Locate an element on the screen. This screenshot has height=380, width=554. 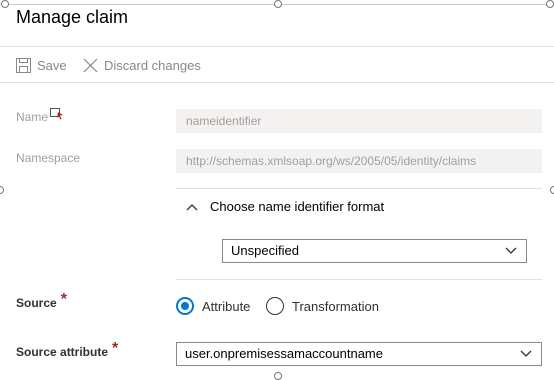
namespace-label: Namespace is located at coordinates (48, 158).